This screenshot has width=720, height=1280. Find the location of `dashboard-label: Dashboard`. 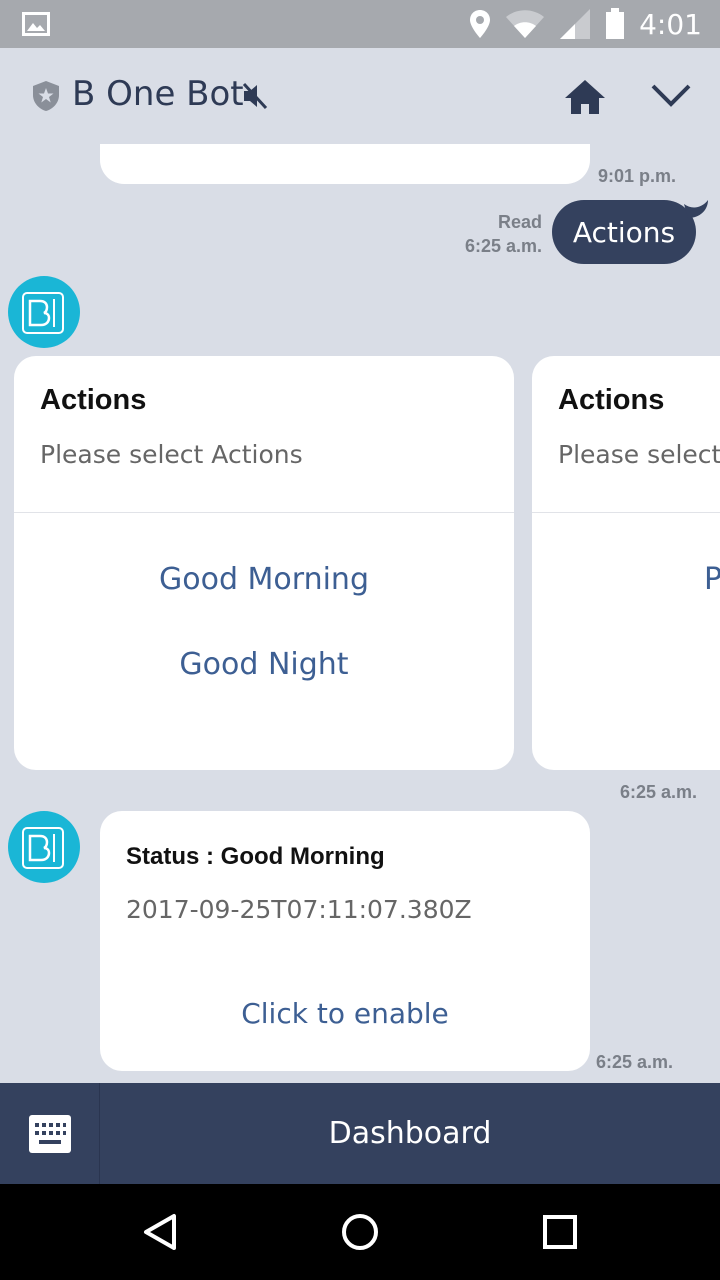

dashboard-label: Dashboard is located at coordinates (410, 1133).